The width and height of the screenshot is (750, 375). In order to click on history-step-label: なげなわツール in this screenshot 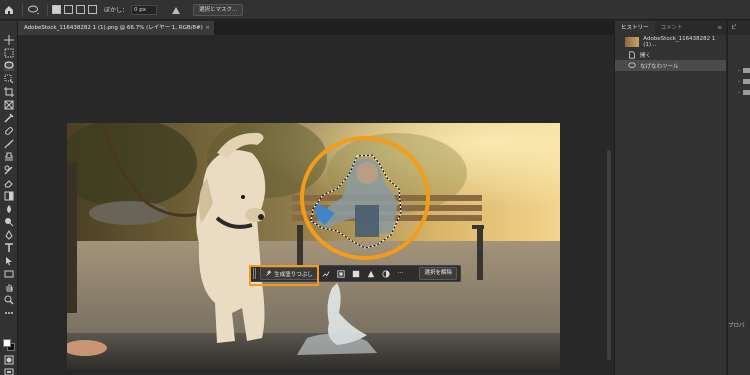, I will do `click(659, 66)`.